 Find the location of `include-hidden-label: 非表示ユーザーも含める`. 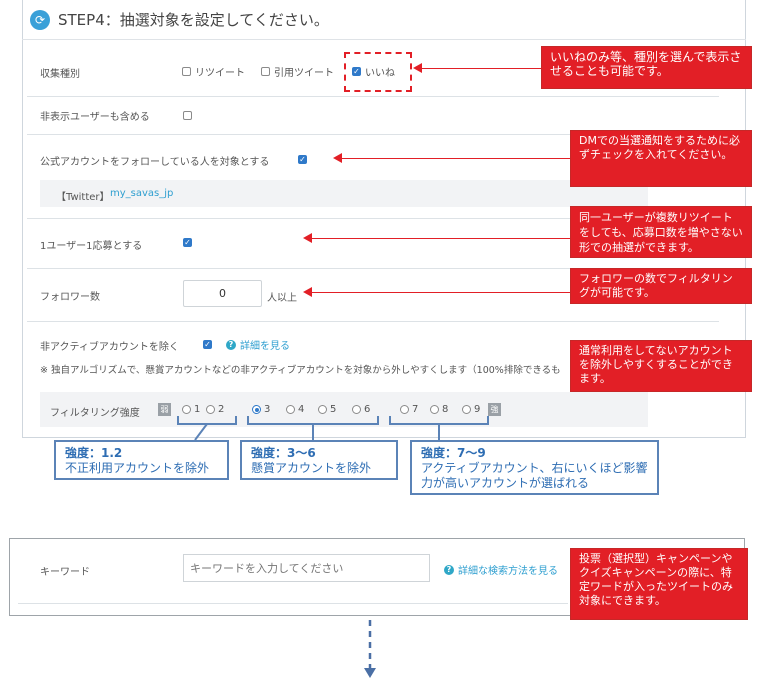

include-hidden-label: 非表示ユーザーも含める is located at coordinates (95, 117).